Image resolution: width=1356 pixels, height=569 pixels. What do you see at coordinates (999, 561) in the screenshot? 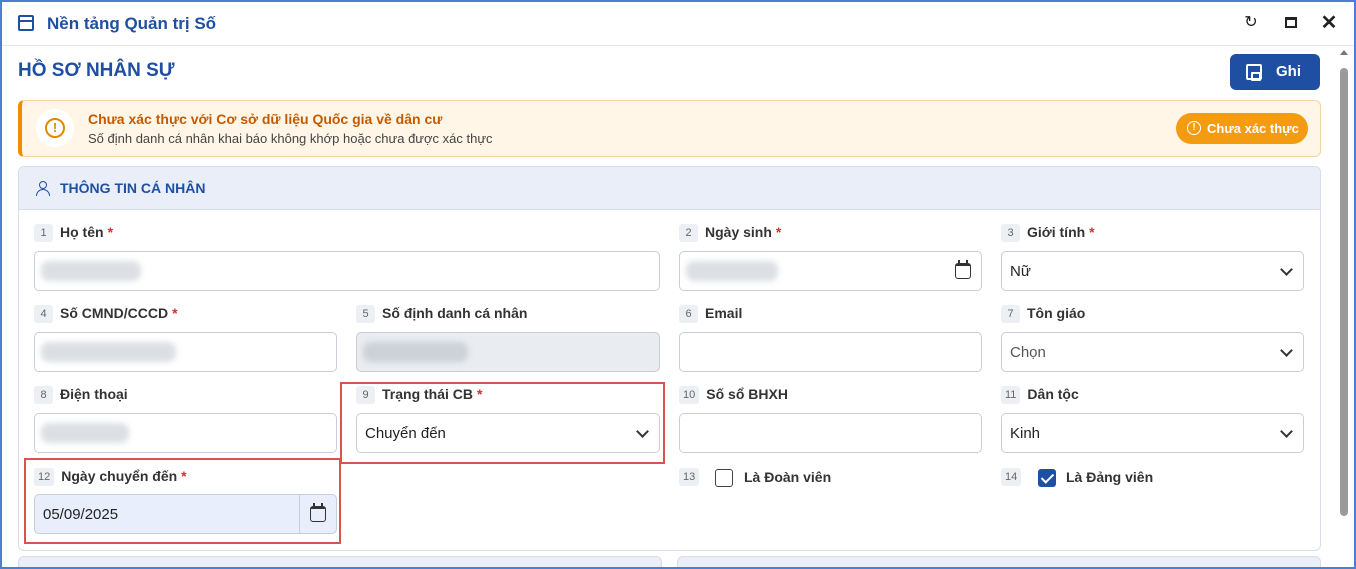
I see `next-section-card-right` at bounding box center [999, 561].